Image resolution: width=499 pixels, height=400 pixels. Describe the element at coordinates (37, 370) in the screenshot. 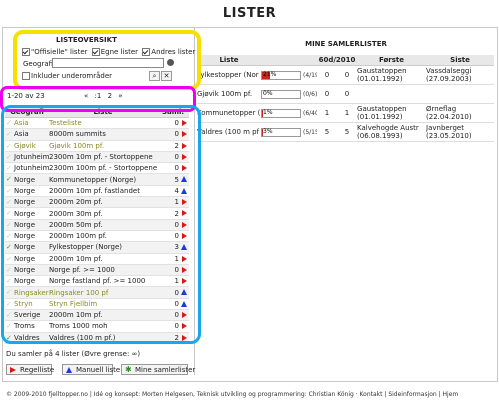

I see `button-label: Regelliste` at that location.